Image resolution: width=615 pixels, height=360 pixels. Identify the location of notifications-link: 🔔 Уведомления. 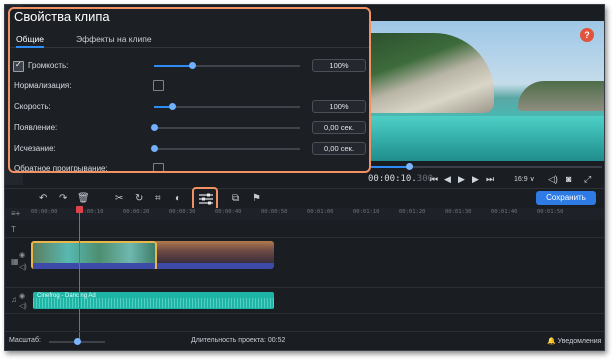
(574, 341).